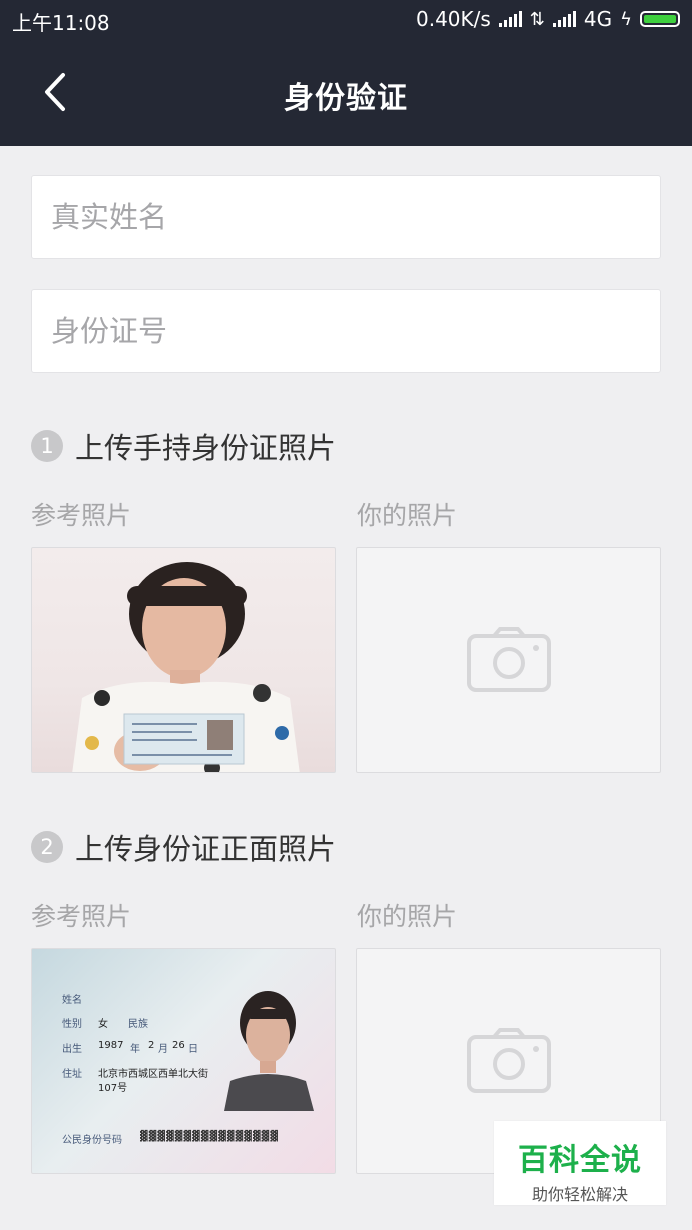  Describe the element at coordinates (269, 1051) in the screenshot. I see `id-portrait` at that location.